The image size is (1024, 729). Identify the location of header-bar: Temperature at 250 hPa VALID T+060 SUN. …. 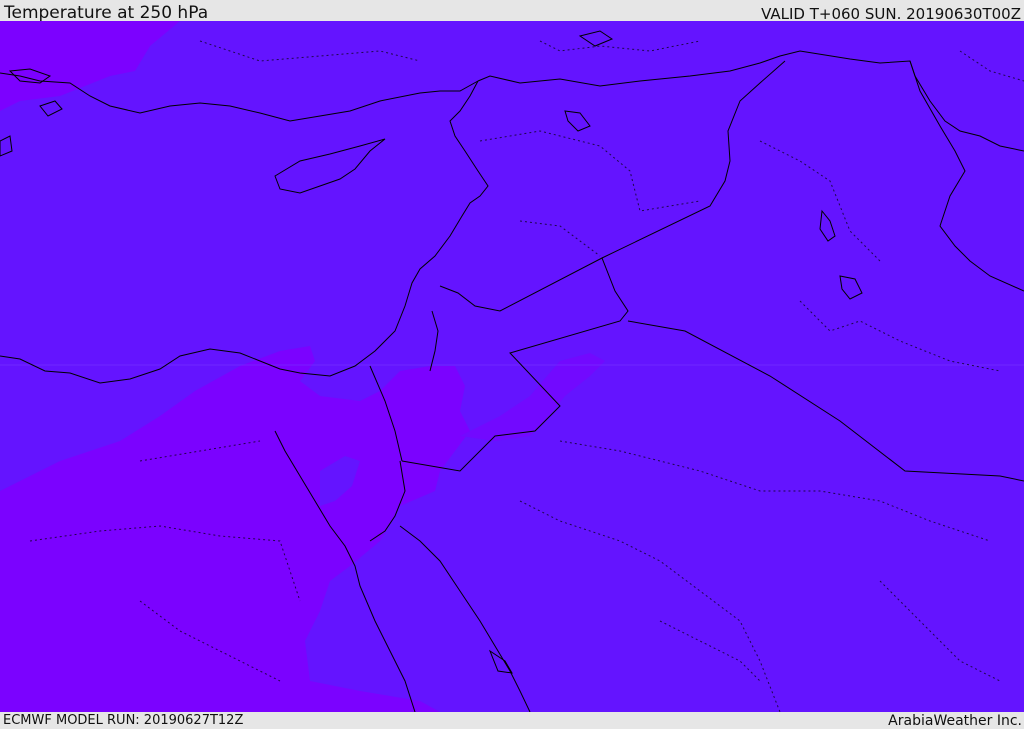
(512, 11).